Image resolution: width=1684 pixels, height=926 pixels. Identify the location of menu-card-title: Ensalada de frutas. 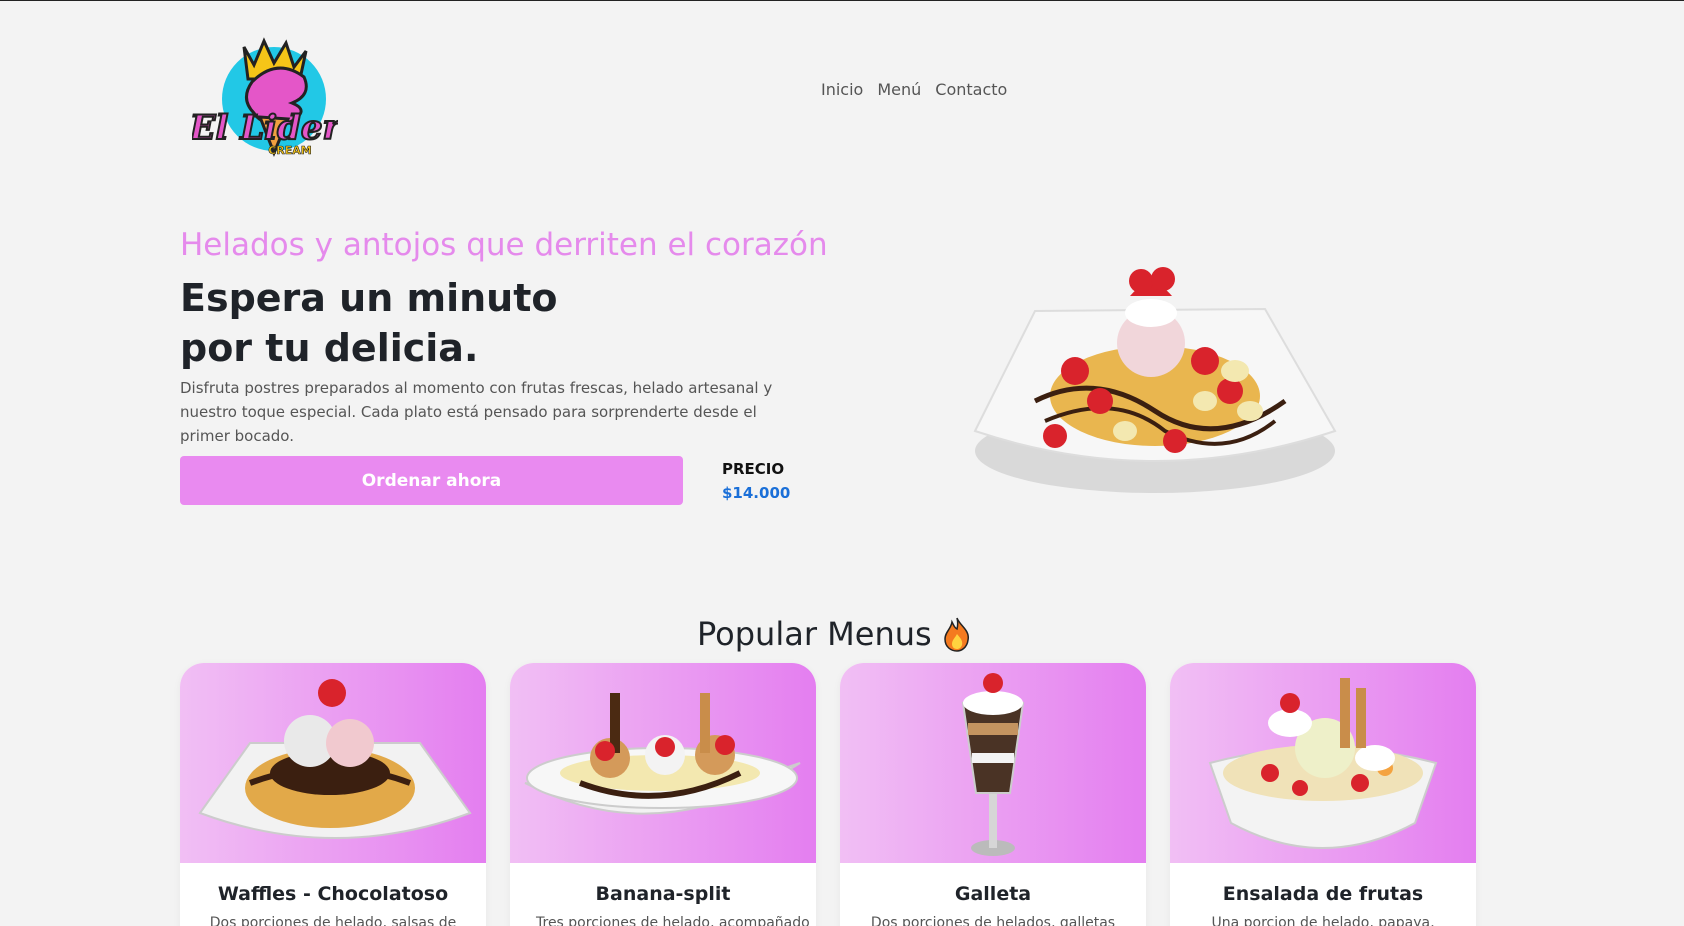
(1323, 894).